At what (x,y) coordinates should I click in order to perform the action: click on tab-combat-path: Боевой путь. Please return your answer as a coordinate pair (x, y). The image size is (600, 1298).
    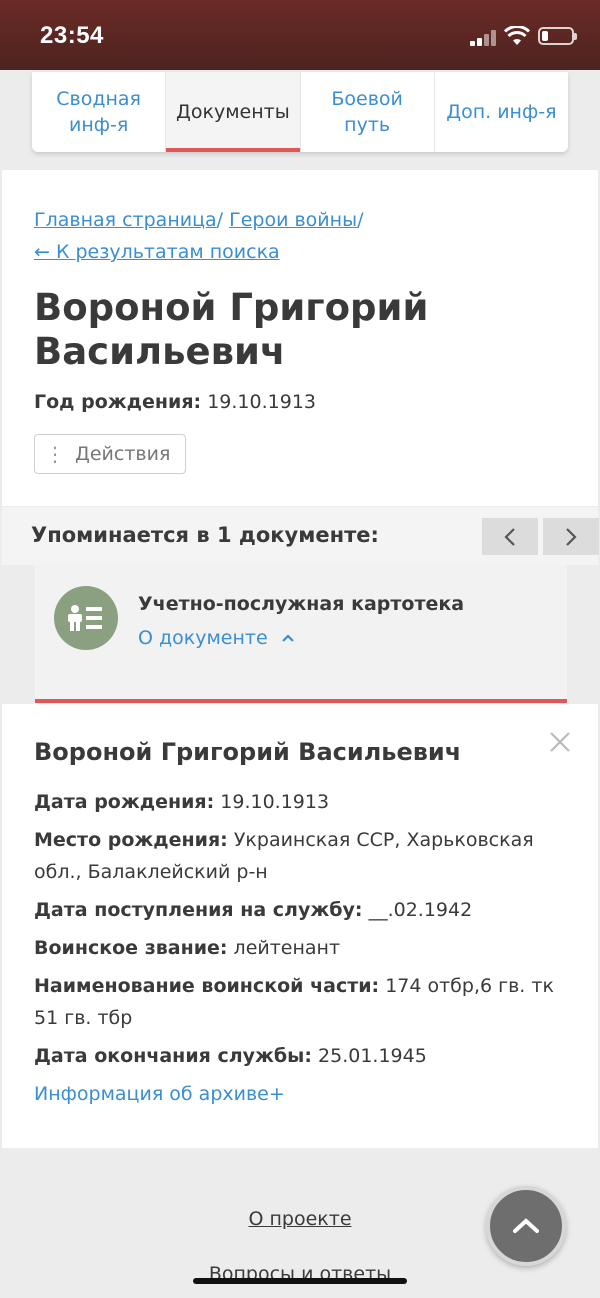
    Looking at the image, I should click on (368, 112).